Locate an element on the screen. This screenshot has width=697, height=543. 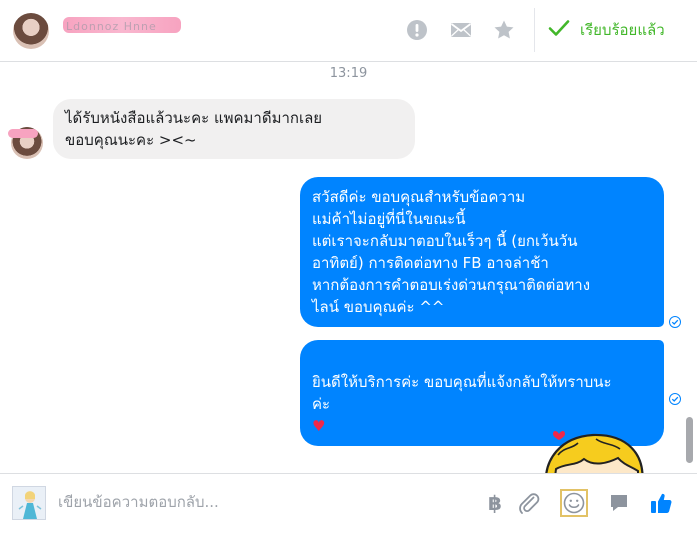
mark-done-button: เรียบร้อยแล้ว is located at coordinates (606, 30).